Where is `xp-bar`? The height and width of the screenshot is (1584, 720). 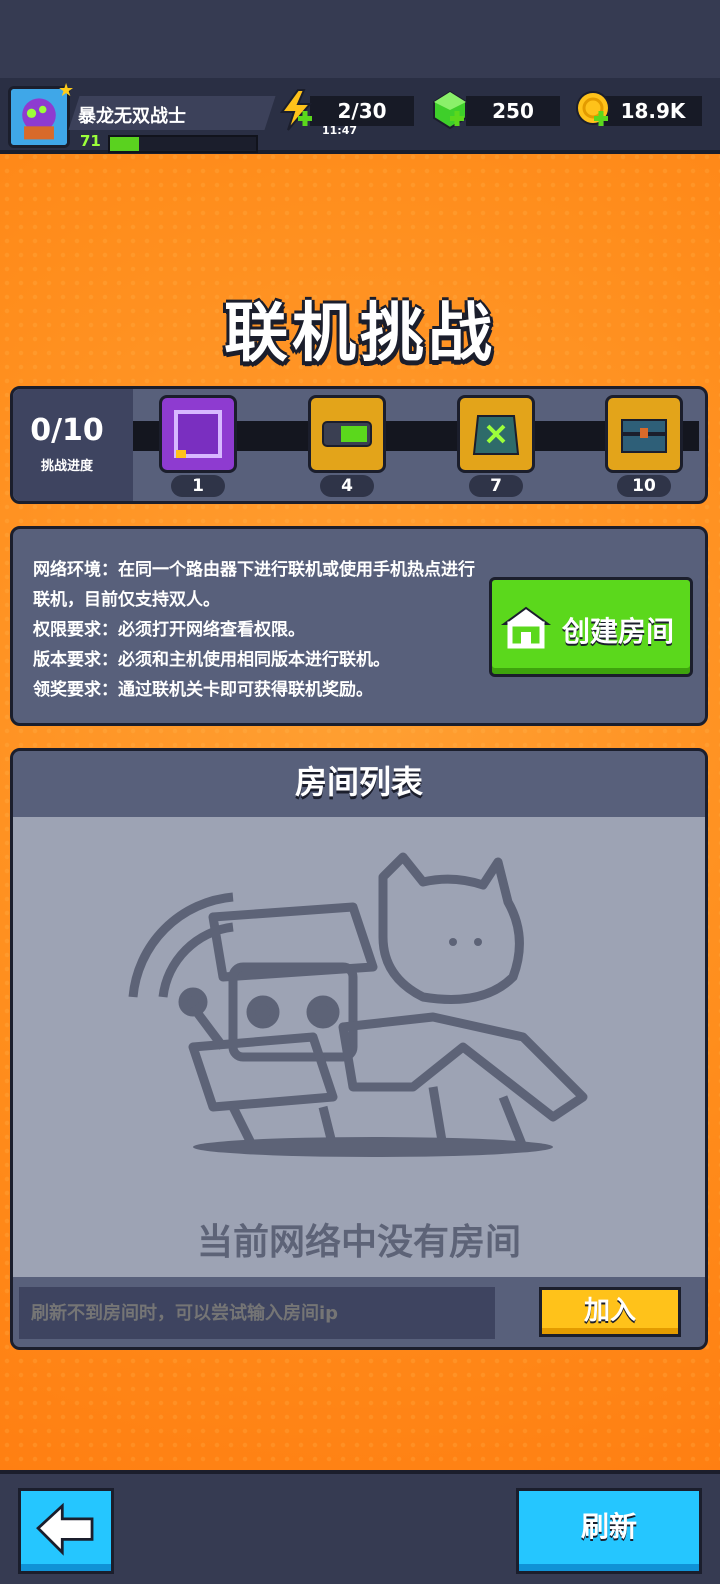 xp-bar is located at coordinates (183, 144).